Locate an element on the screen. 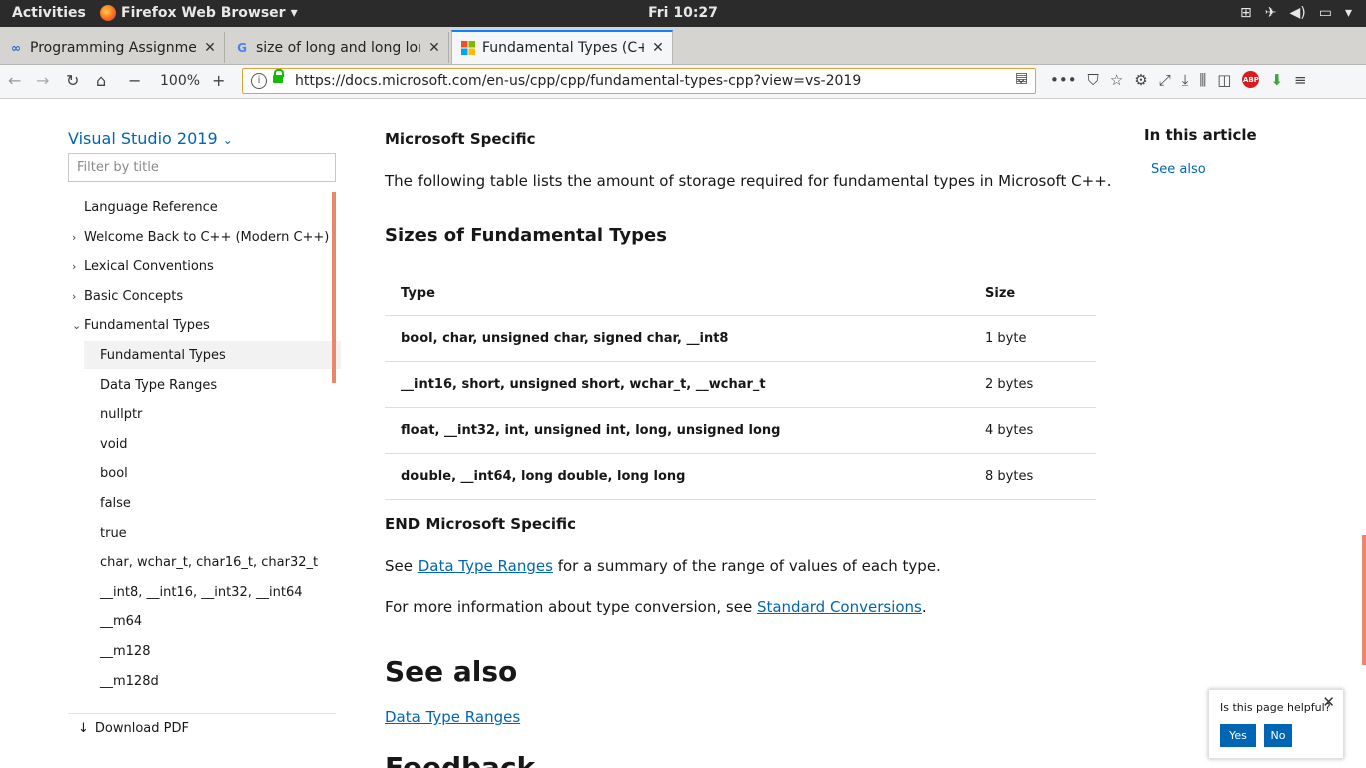 This screenshot has width=1366, height=768. page-scrollbar-thumb is located at coordinates (1364, 600).